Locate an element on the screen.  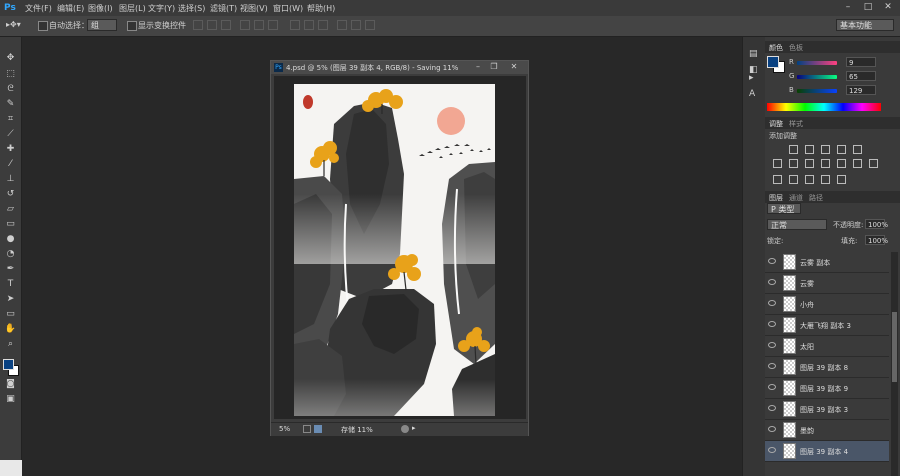
blend-mode-dropdown: 正常 is located at coordinates (797, 224).